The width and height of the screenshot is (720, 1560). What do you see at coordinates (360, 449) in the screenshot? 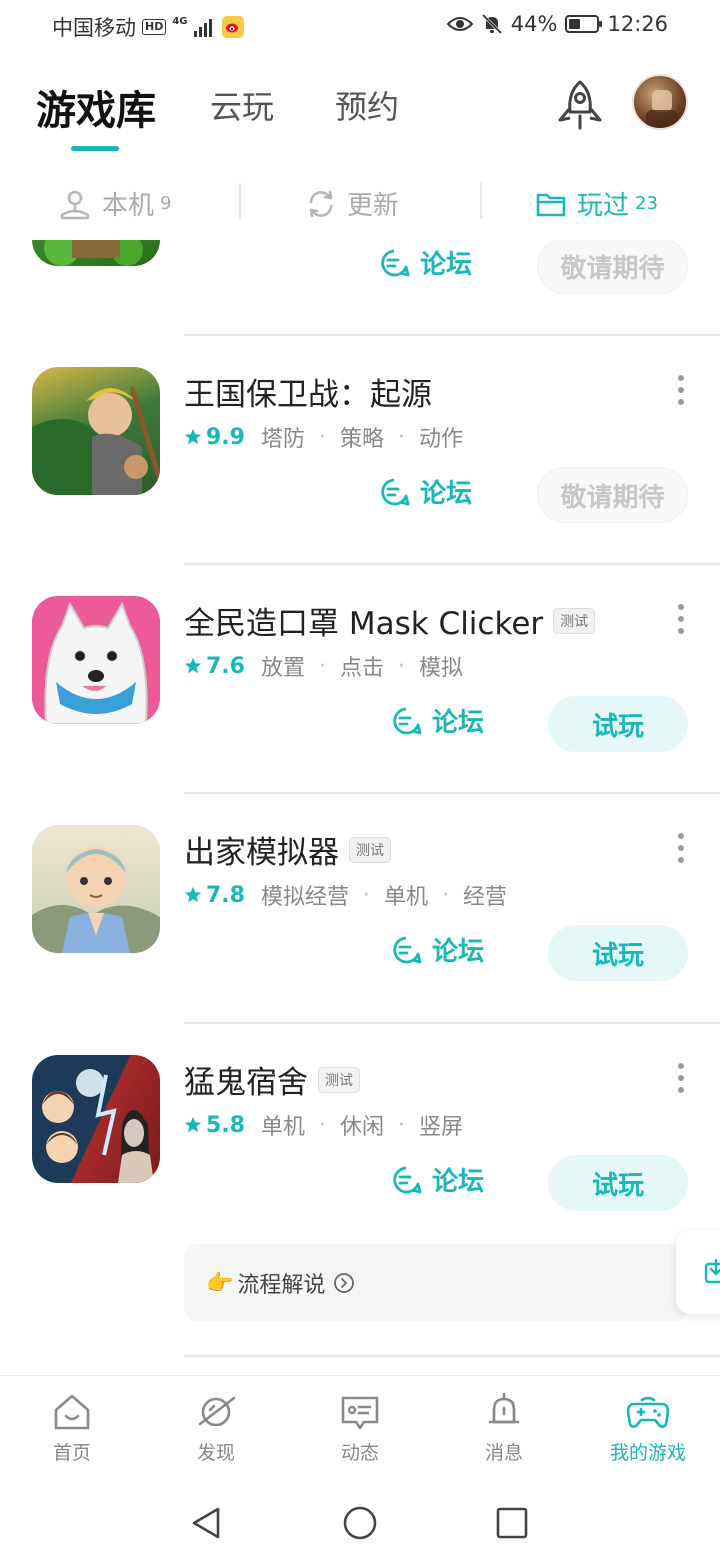
I see `list-item: 王国保卫战：起源 9.9 塔防 · 策略 · 动作 论坛 敬请期待` at bounding box center [360, 449].